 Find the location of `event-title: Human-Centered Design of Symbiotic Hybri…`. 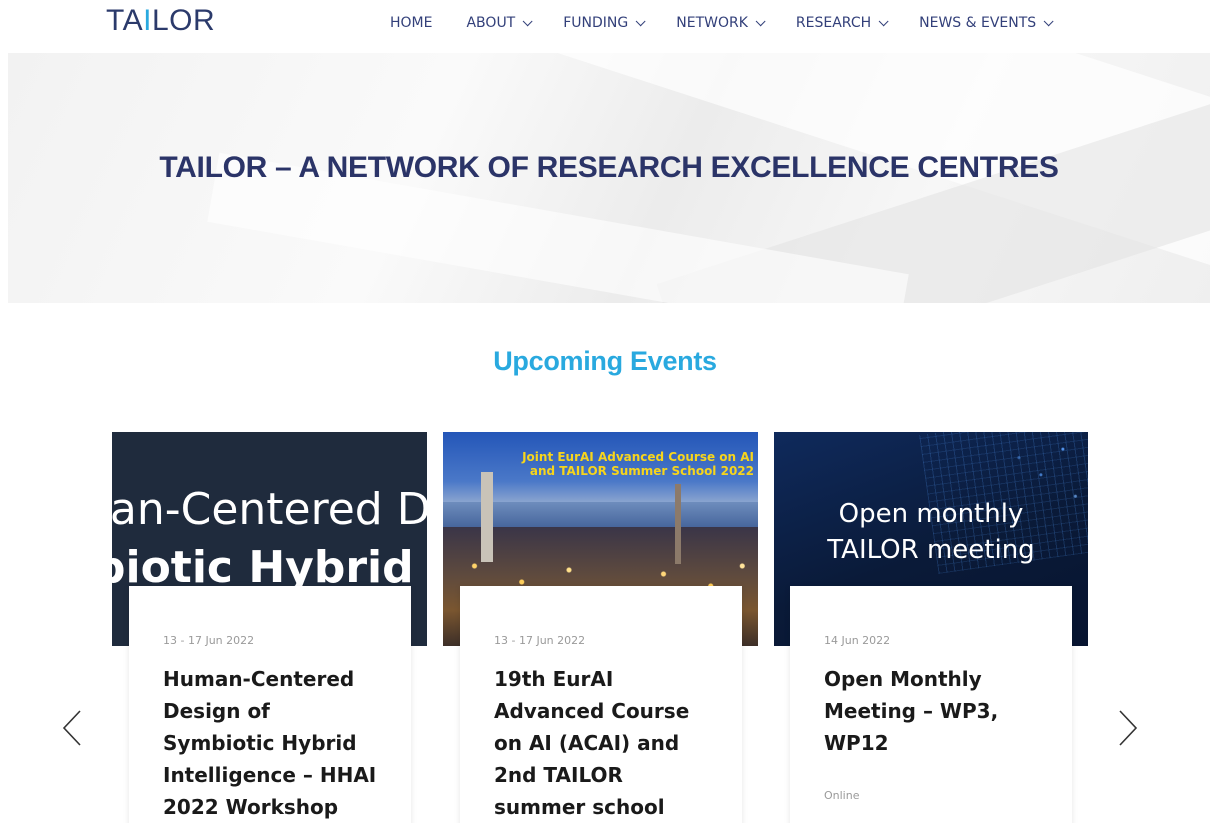

event-title: Human-Centered Design of Symbiotic Hybri… is located at coordinates (273, 743).